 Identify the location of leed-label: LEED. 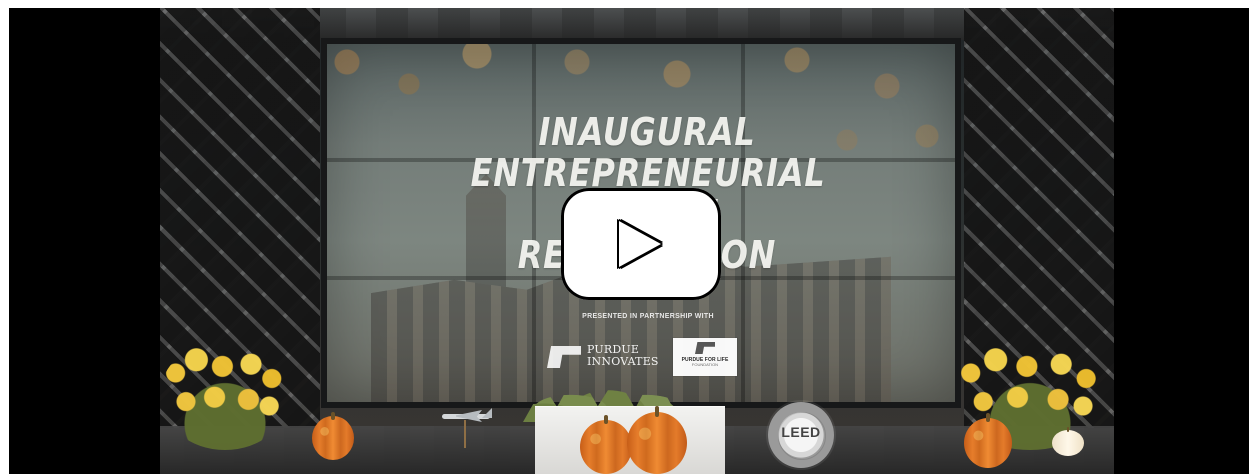
(801, 432).